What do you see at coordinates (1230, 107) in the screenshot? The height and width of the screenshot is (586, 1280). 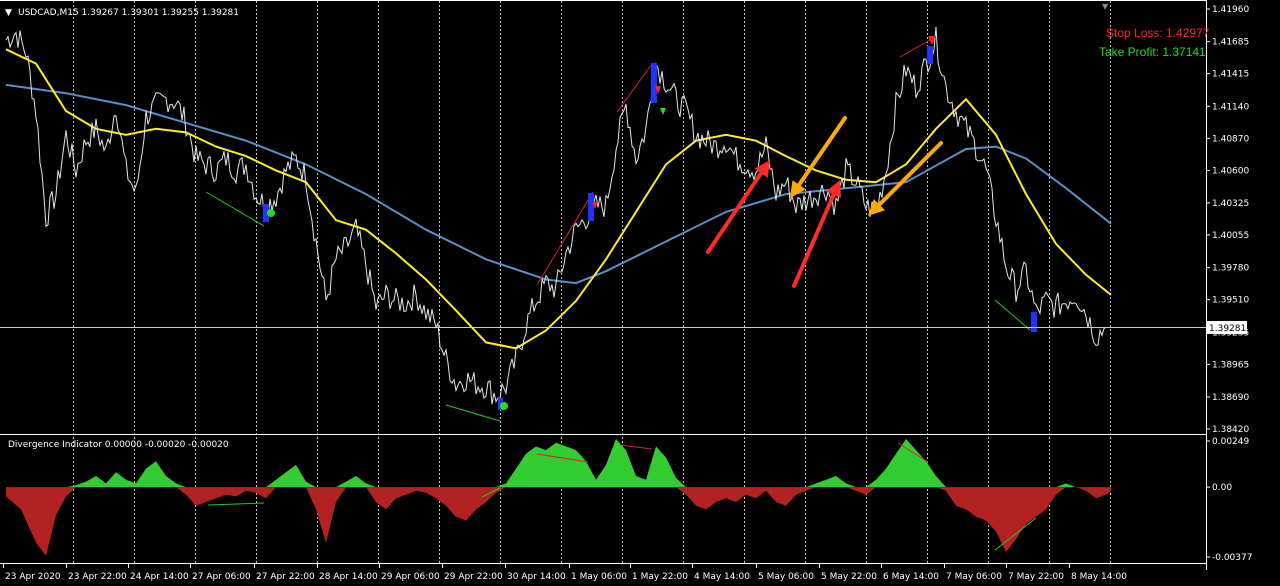 I see `y-tick-label: 1.41140` at bounding box center [1230, 107].